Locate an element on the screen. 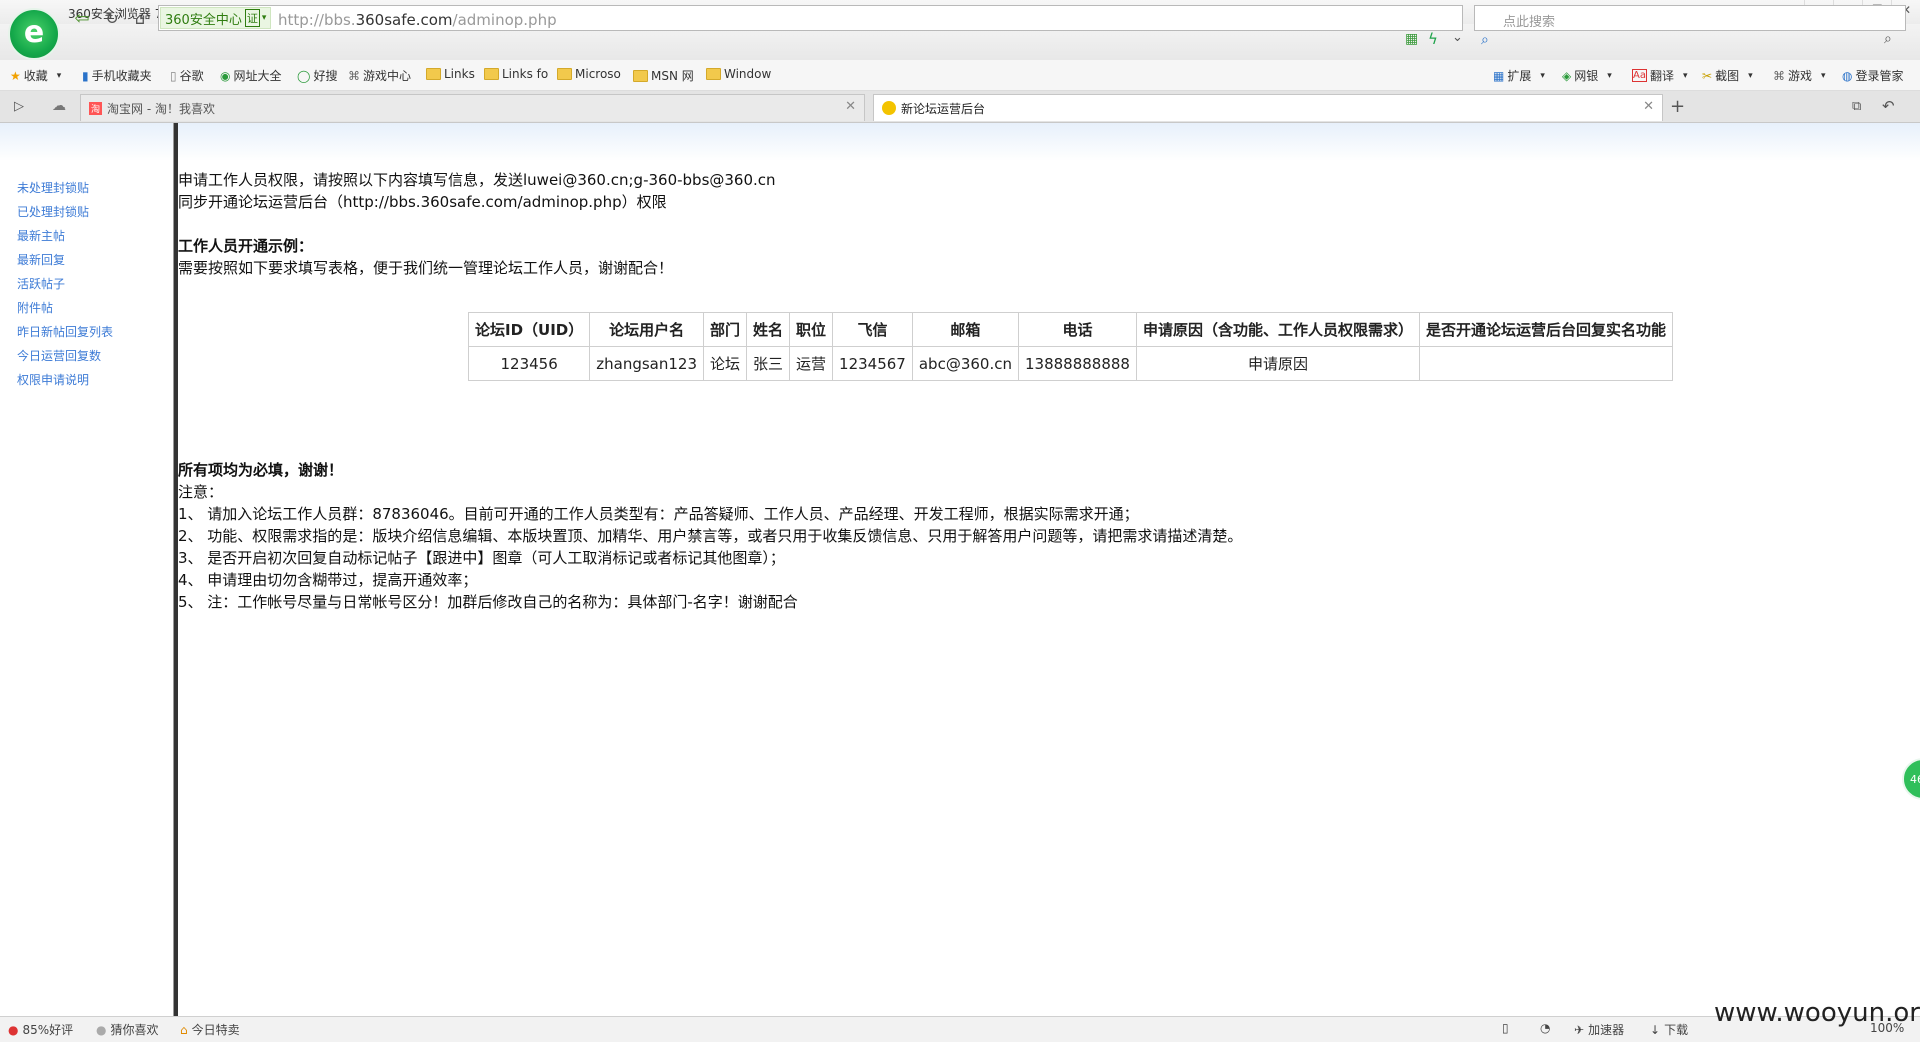 Image resolution: width=1920 pixels, height=1042 pixels. sidebar-item-permission-guide: 权限申请说明 is located at coordinates (53, 379).